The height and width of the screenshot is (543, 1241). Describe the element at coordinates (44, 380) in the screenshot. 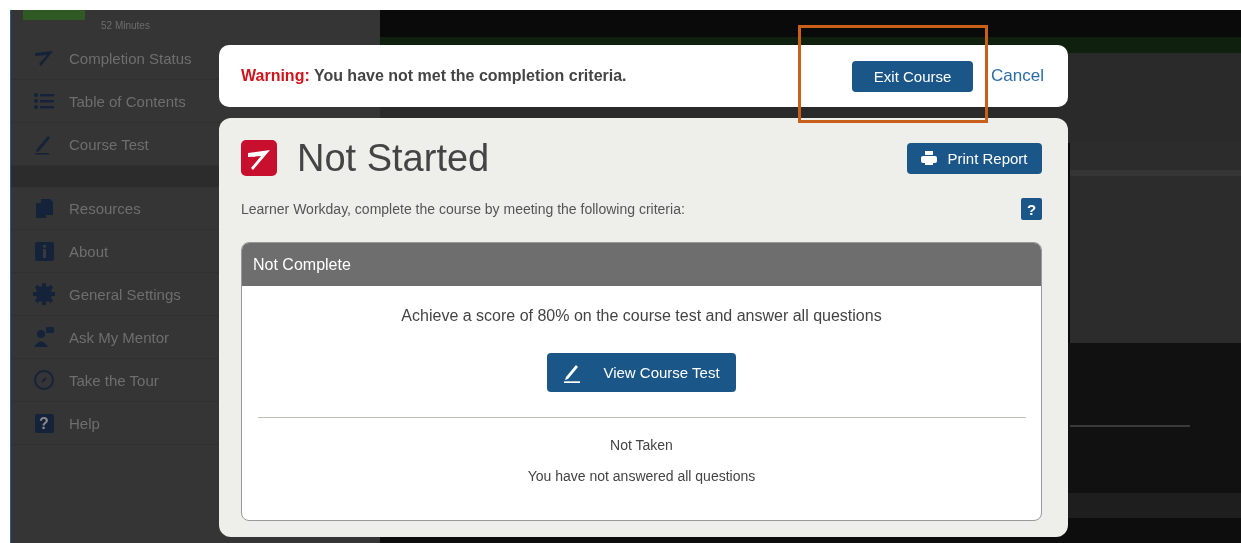

I see `compass-icon` at that location.